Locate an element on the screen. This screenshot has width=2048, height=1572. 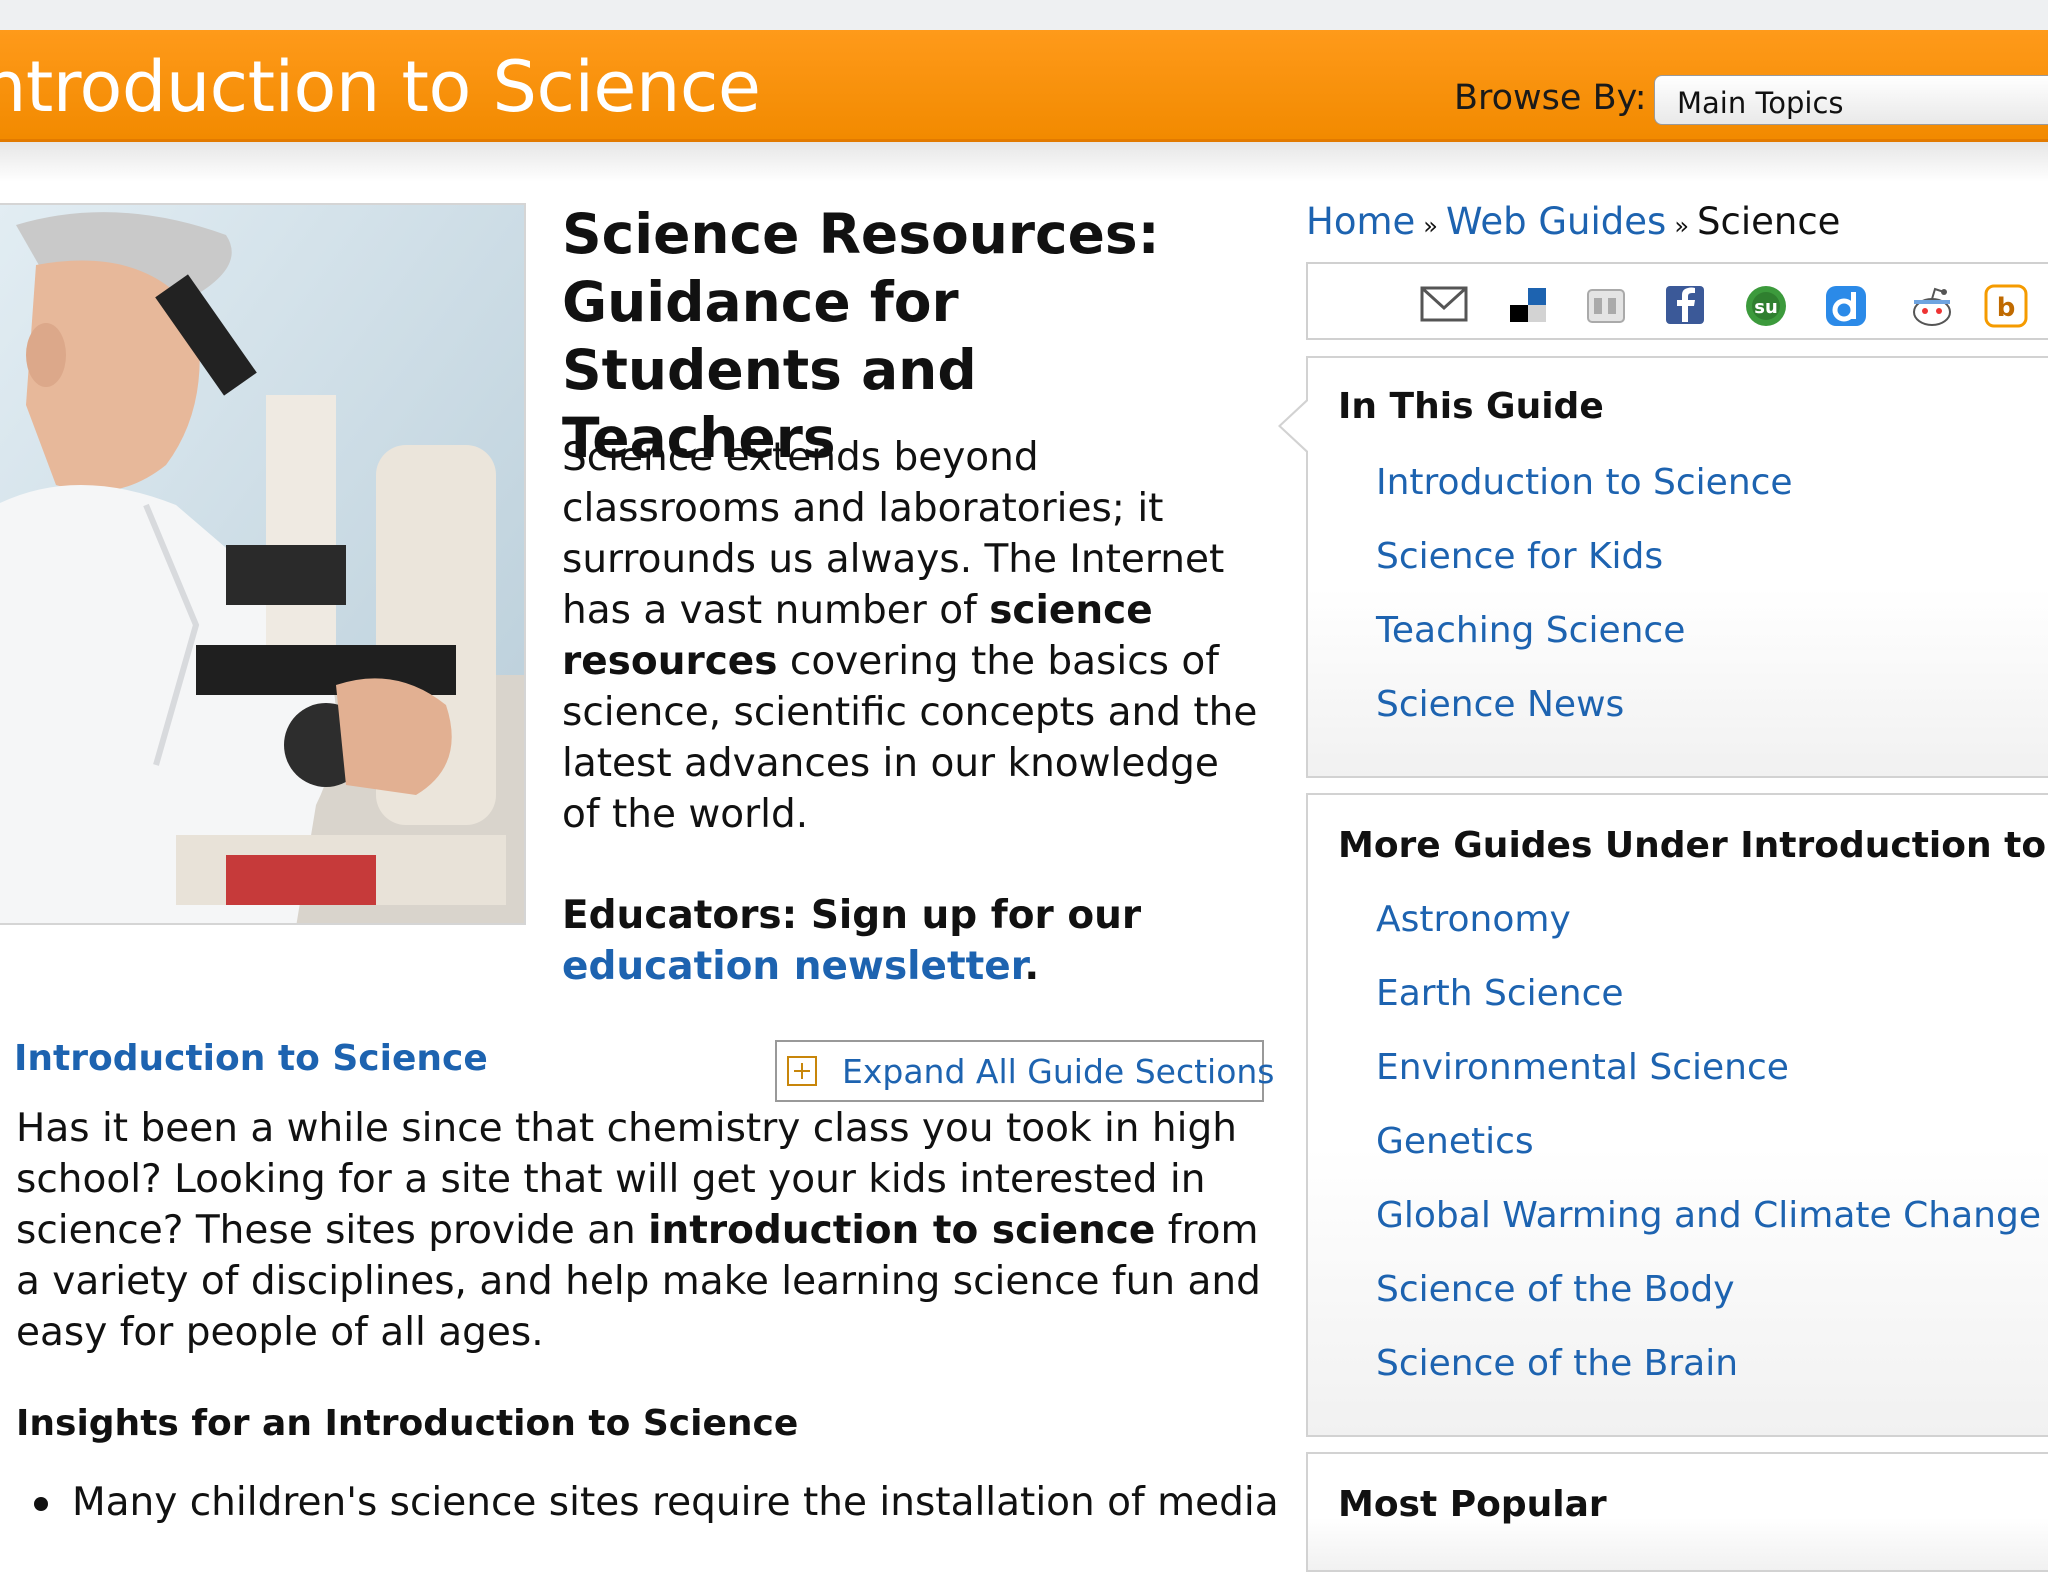
insights-heading: Insights for an Introduction to Science is located at coordinates (407, 1423).